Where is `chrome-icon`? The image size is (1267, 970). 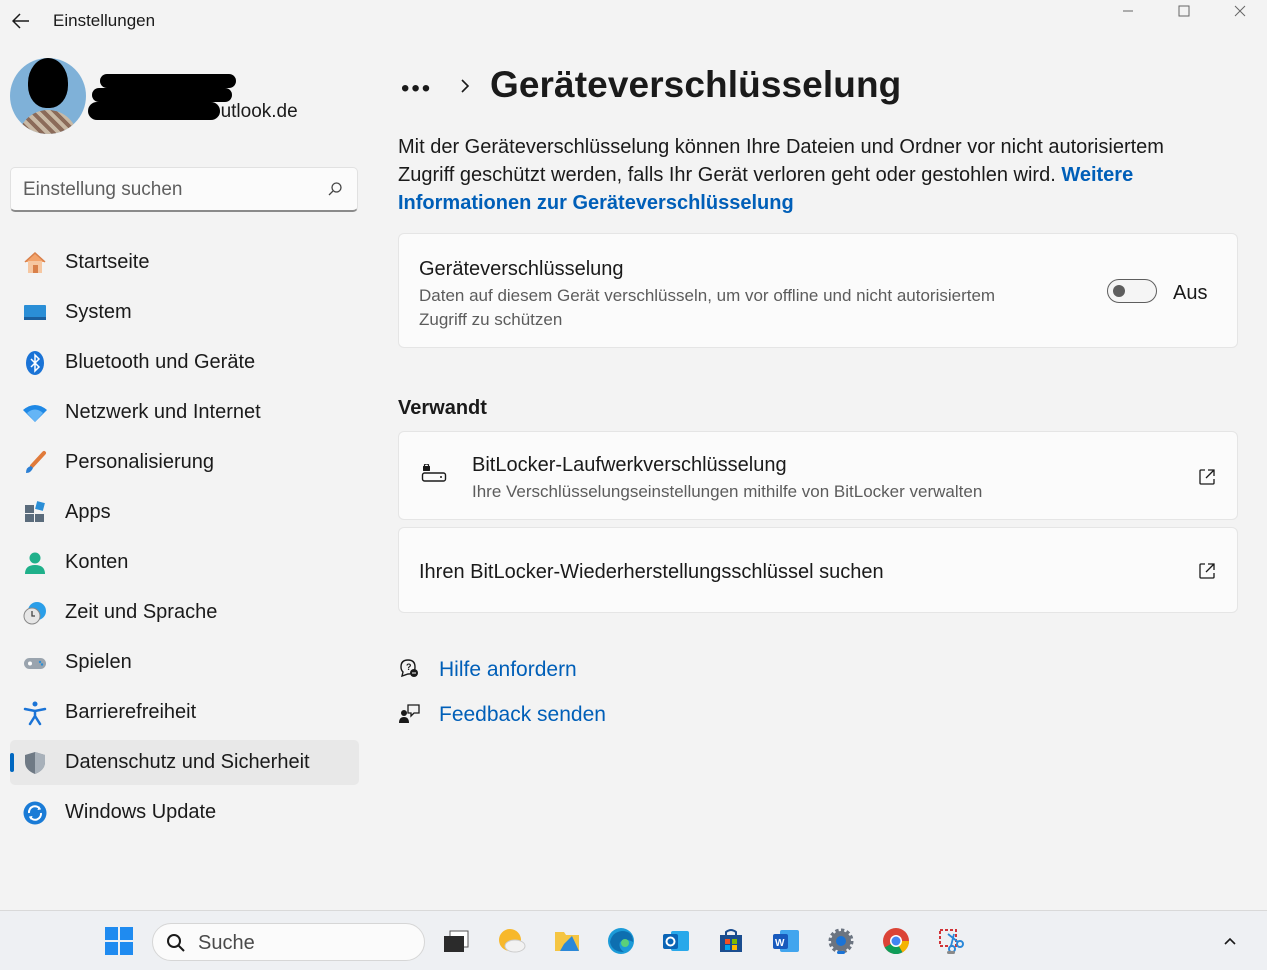 chrome-icon is located at coordinates (896, 941).